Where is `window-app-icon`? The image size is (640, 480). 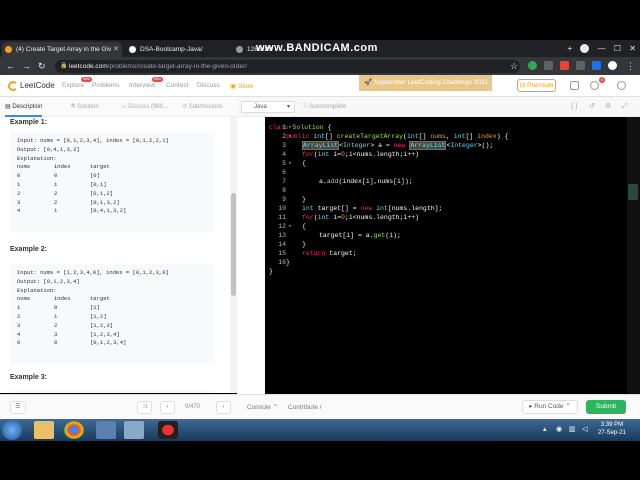 window-app-icon is located at coordinates (134, 430).